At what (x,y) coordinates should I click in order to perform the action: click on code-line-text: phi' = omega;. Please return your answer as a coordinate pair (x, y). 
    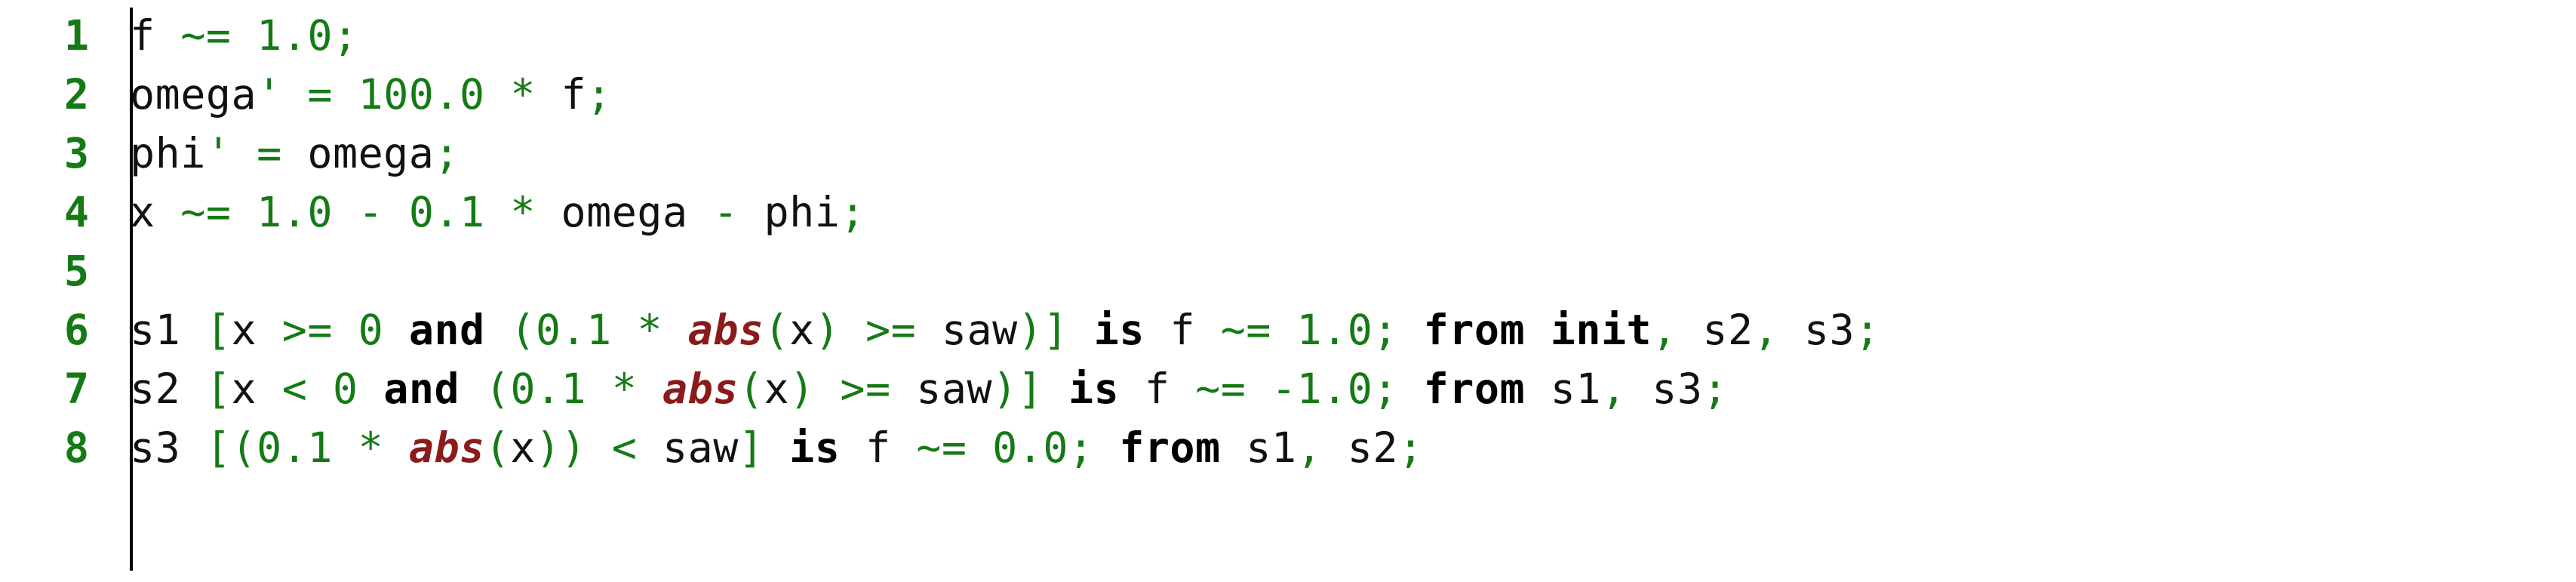
    Looking at the image, I should click on (1353, 153).